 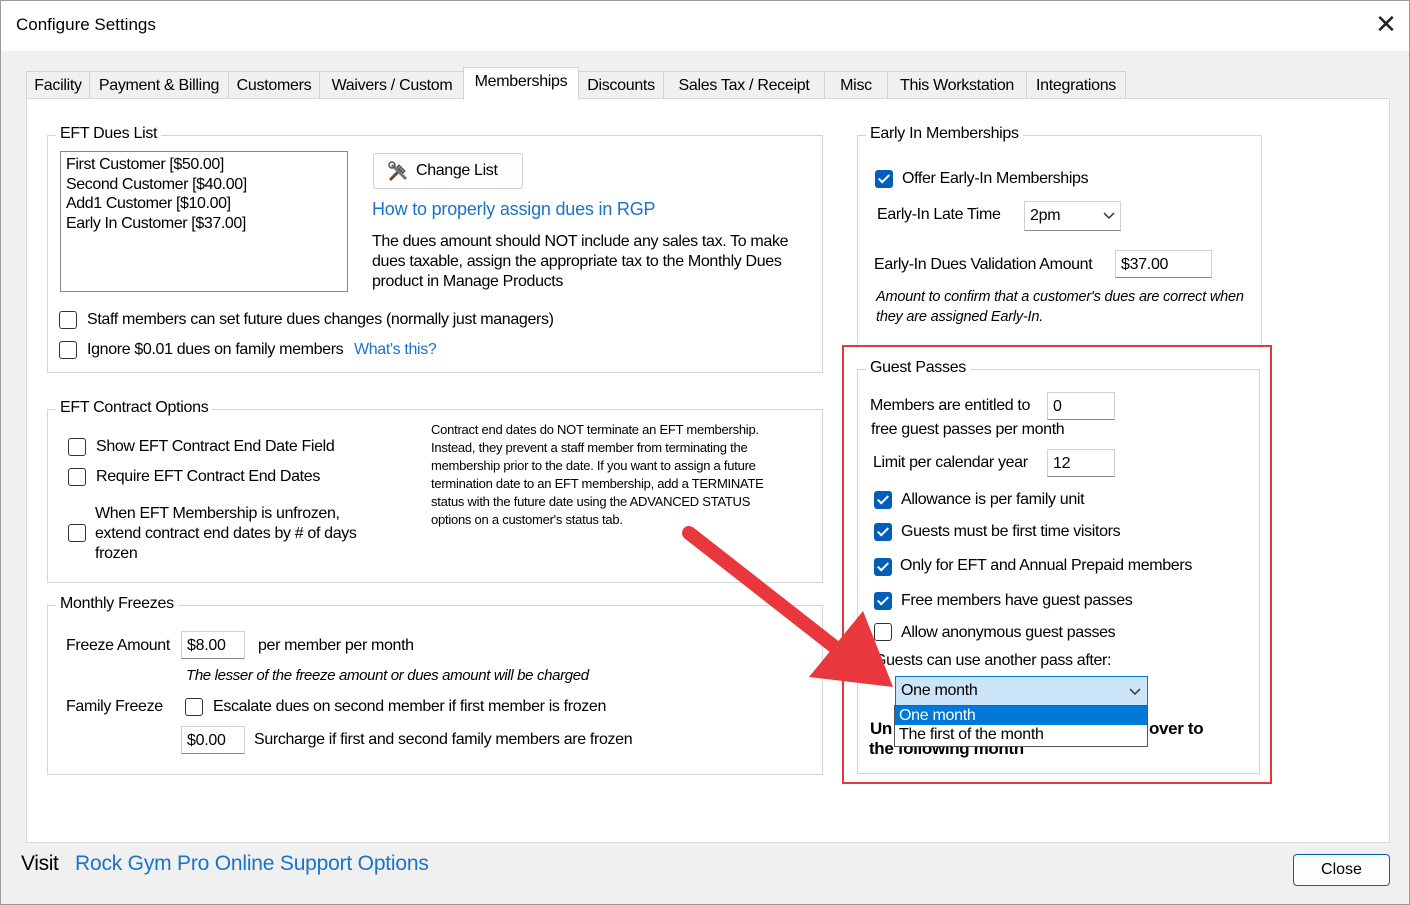 What do you see at coordinates (939, 214) in the screenshot?
I see `early-in-late-time-label: Early-In Late Time` at bounding box center [939, 214].